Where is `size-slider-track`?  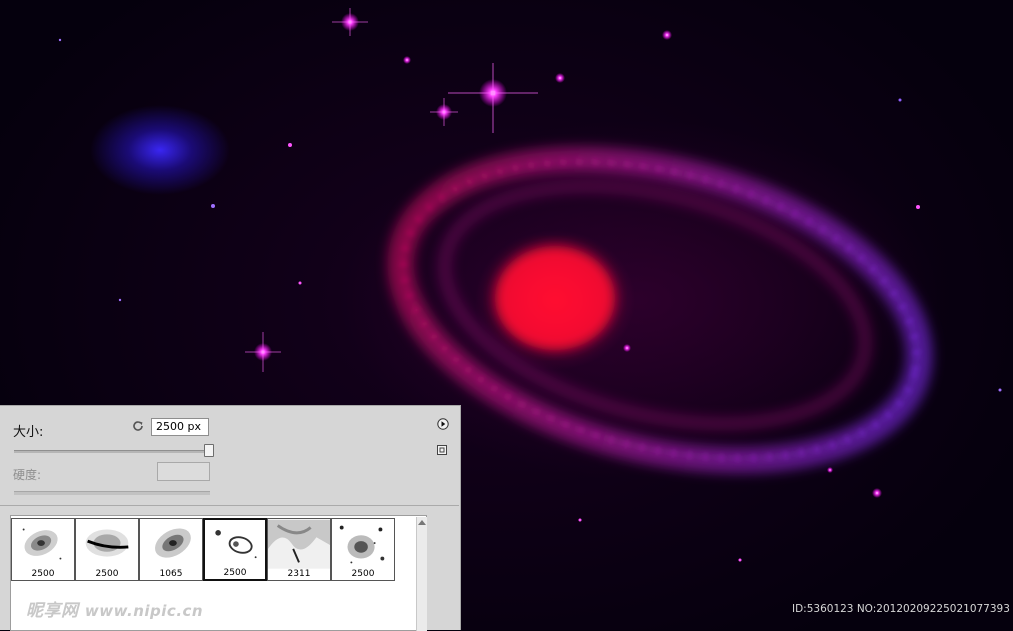
size-slider-track is located at coordinates (112, 451).